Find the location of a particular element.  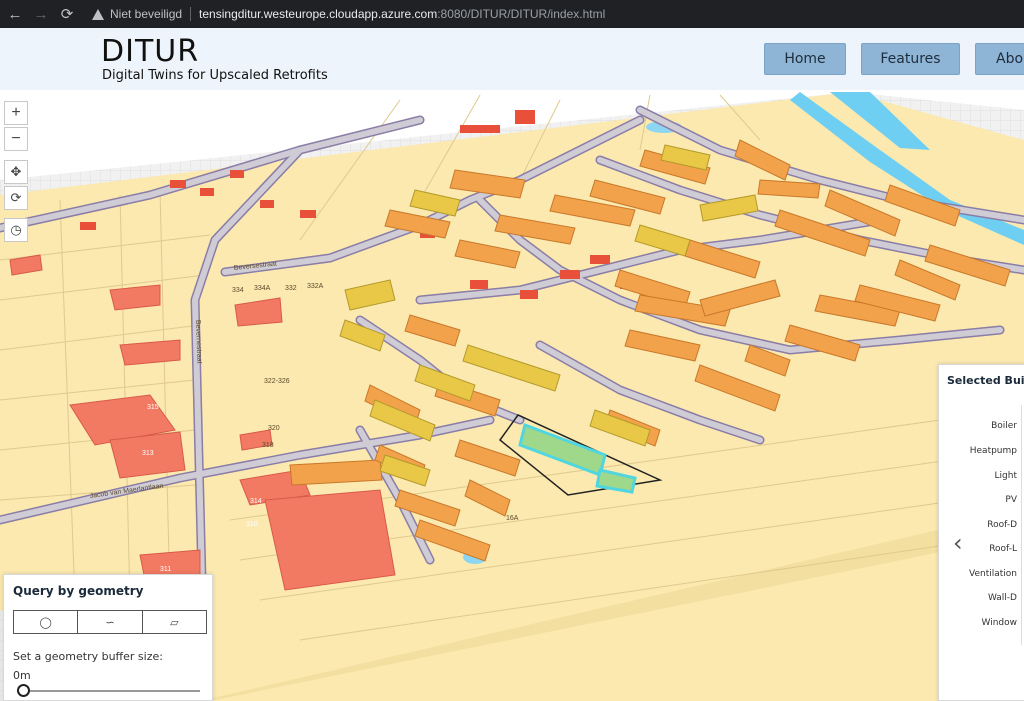

url-separator is located at coordinates (191, 14).